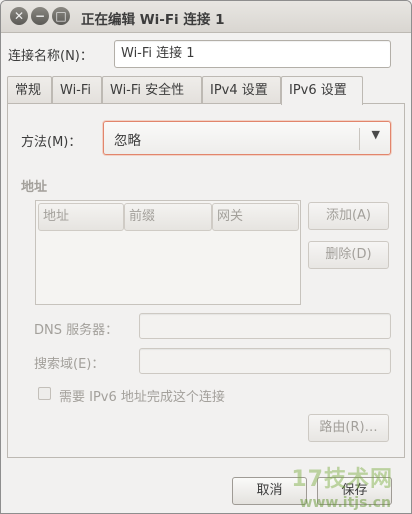  I want to click on dns-servers-label: DNS 服务器：, so click(76, 330).